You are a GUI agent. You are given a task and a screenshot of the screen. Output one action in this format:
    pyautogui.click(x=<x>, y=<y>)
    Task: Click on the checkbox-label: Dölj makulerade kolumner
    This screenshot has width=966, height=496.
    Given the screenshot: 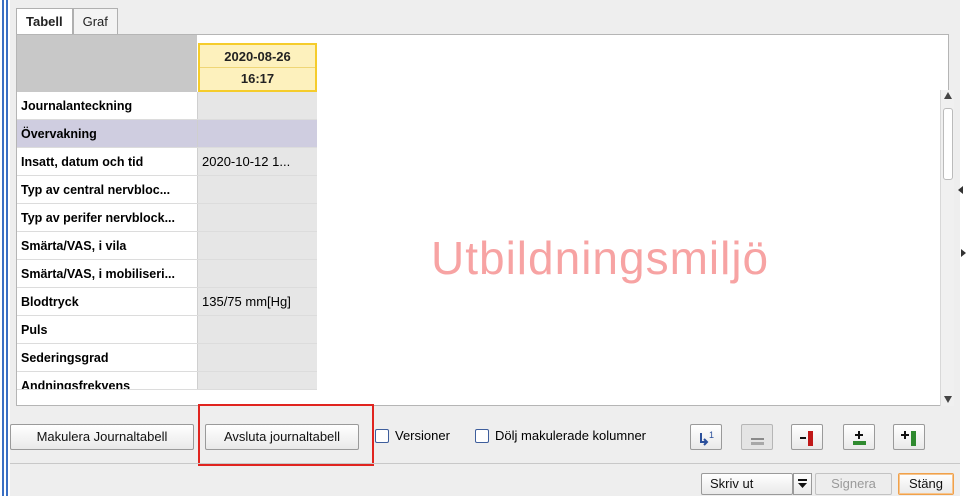 What is the action you would take?
    pyautogui.click(x=571, y=435)
    